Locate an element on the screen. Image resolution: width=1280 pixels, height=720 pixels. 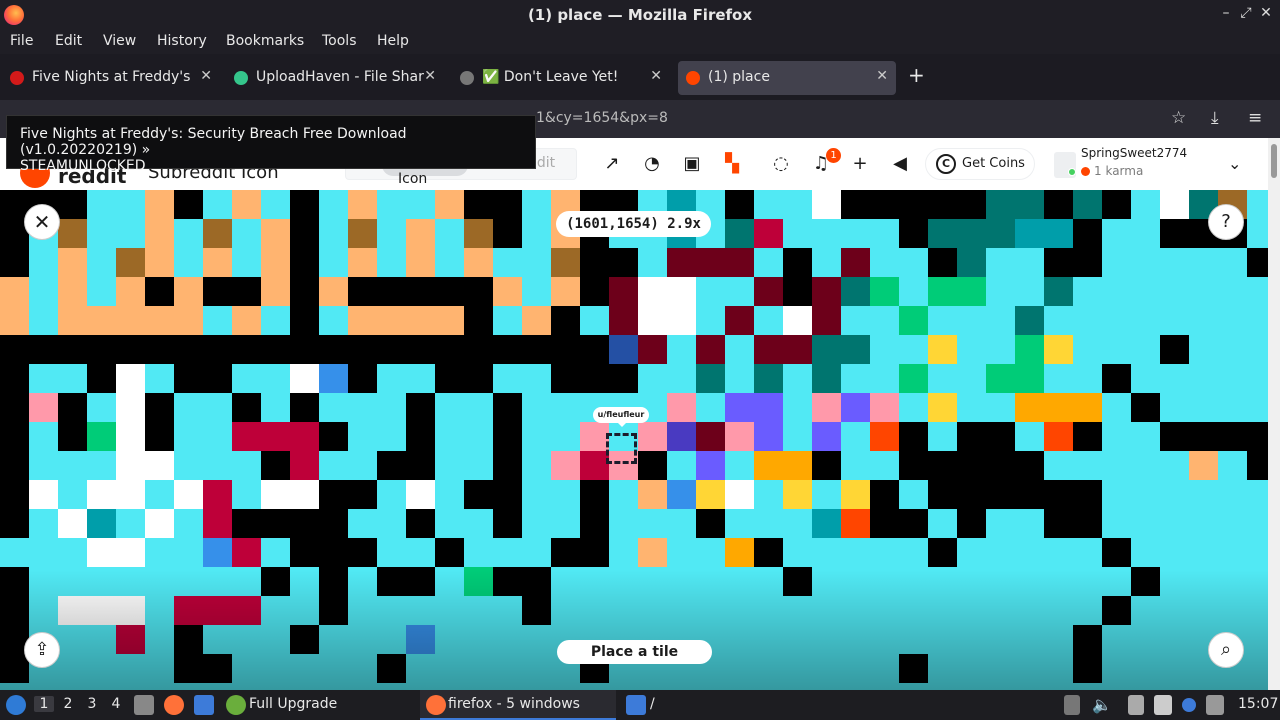
get-coins-button: C Get Coins is located at coordinates (980, 164).